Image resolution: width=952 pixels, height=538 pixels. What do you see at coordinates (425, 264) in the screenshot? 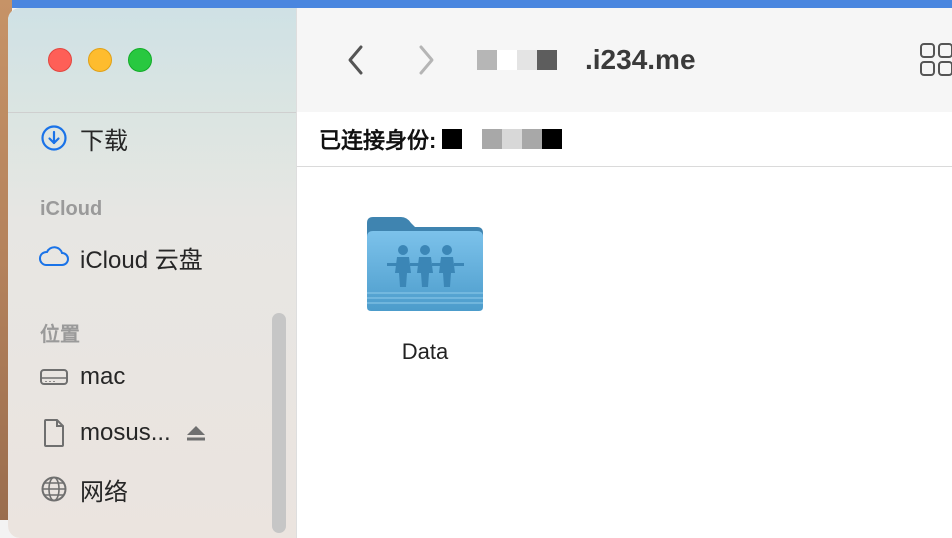
I see `shared-folder-icon` at bounding box center [425, 264].